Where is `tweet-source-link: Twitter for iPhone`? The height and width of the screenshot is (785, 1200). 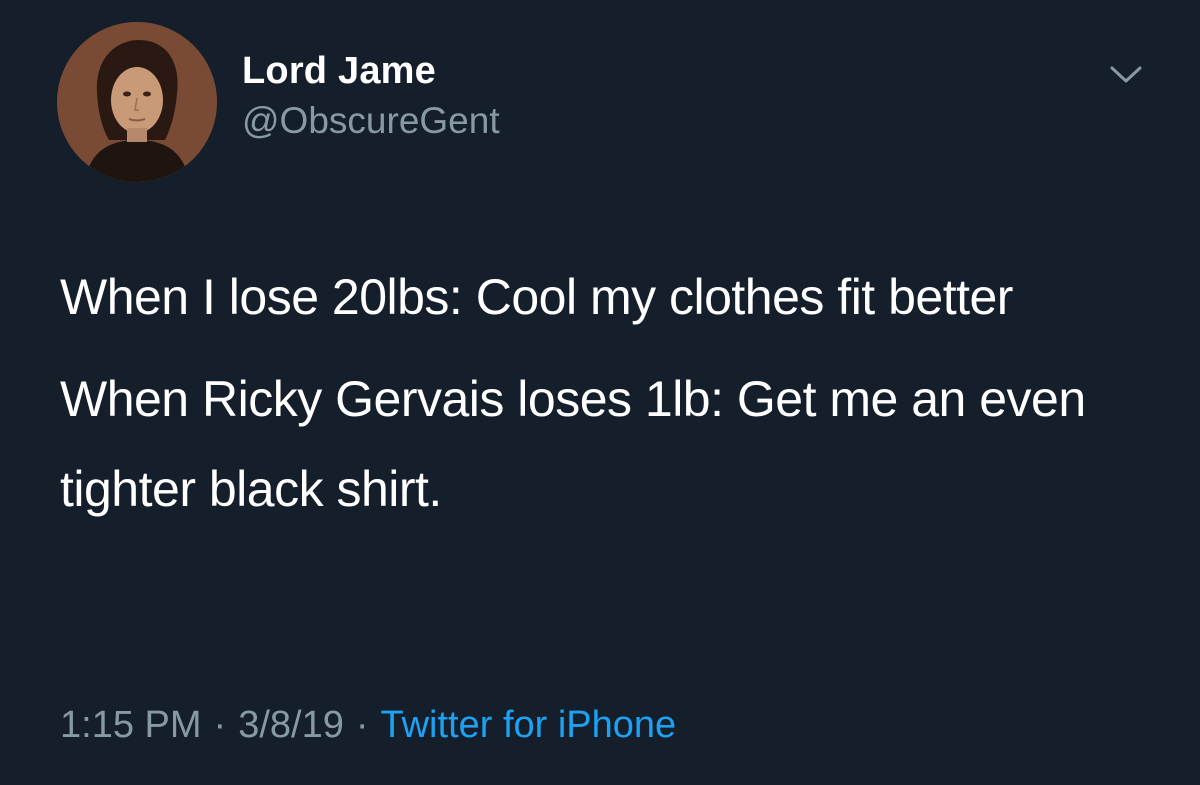 tweet-source-link: Twitter for iPhone is located at coordinates (529, 725).